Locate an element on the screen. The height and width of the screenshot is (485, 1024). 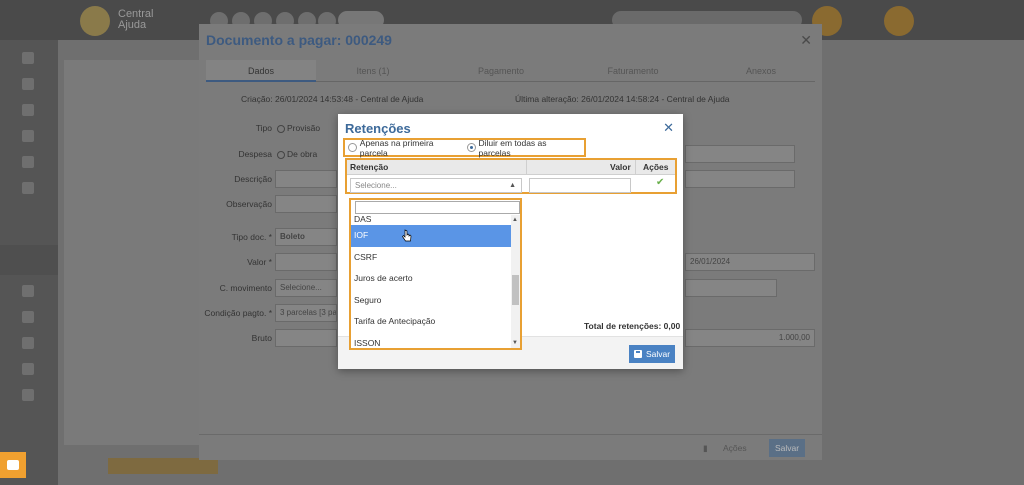
bruto-right-field: 1.000,00 is located at coordinates (750, 338).